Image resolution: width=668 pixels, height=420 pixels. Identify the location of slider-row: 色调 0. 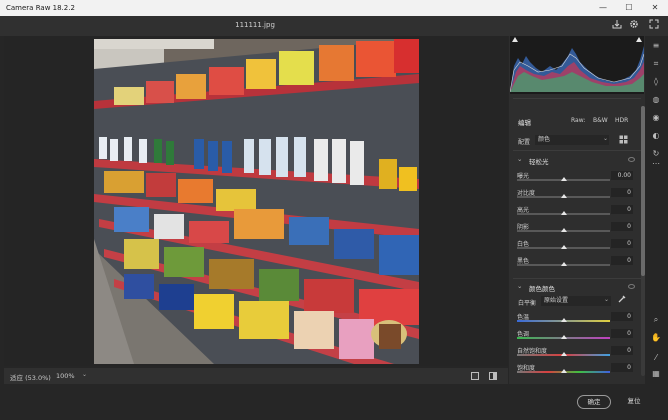
(576, 334).